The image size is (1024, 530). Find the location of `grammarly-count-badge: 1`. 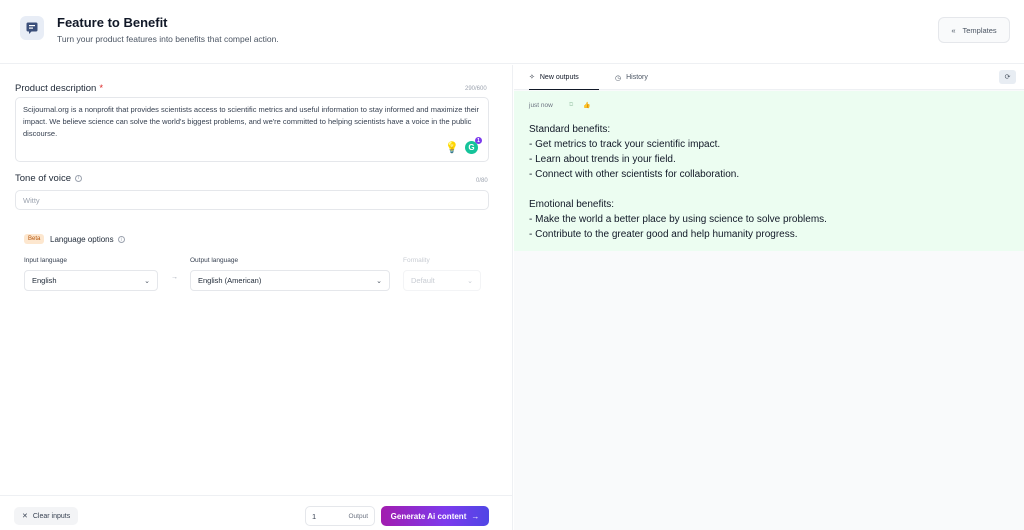

grammarly-count-badge: 1 is located at coordinates (478, 140).